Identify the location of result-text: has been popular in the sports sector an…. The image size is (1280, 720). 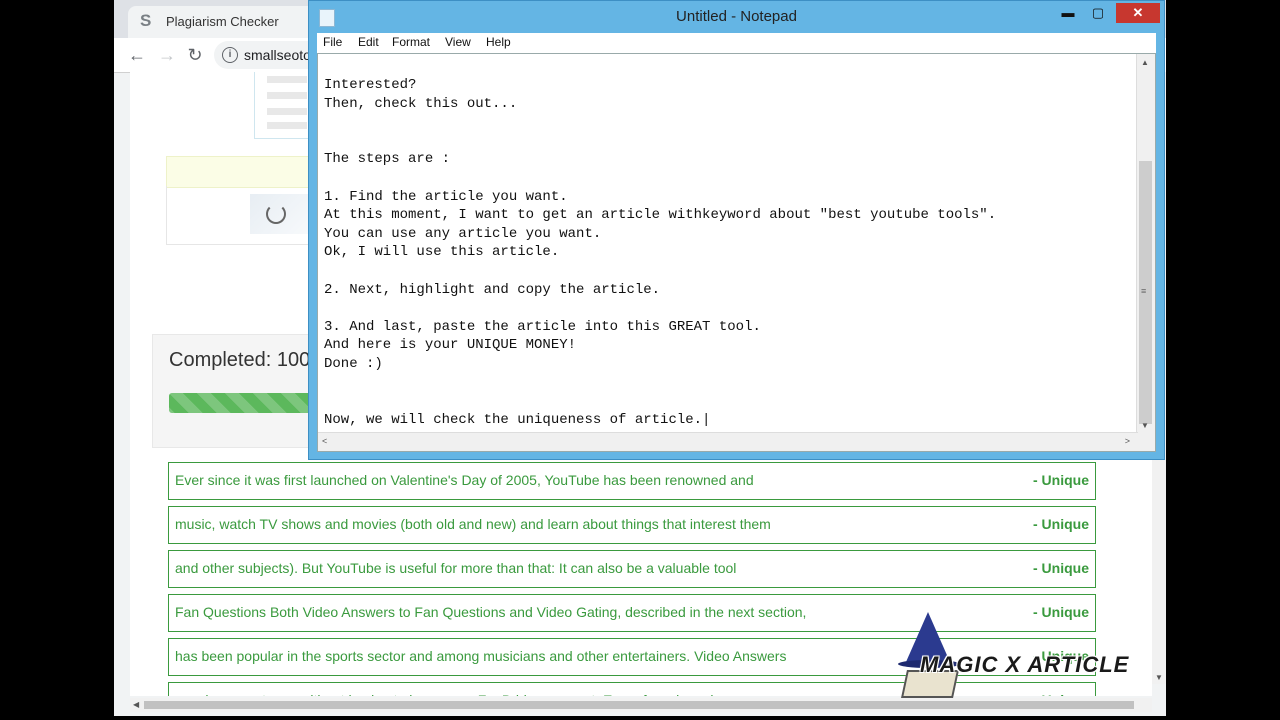
(481, 656).